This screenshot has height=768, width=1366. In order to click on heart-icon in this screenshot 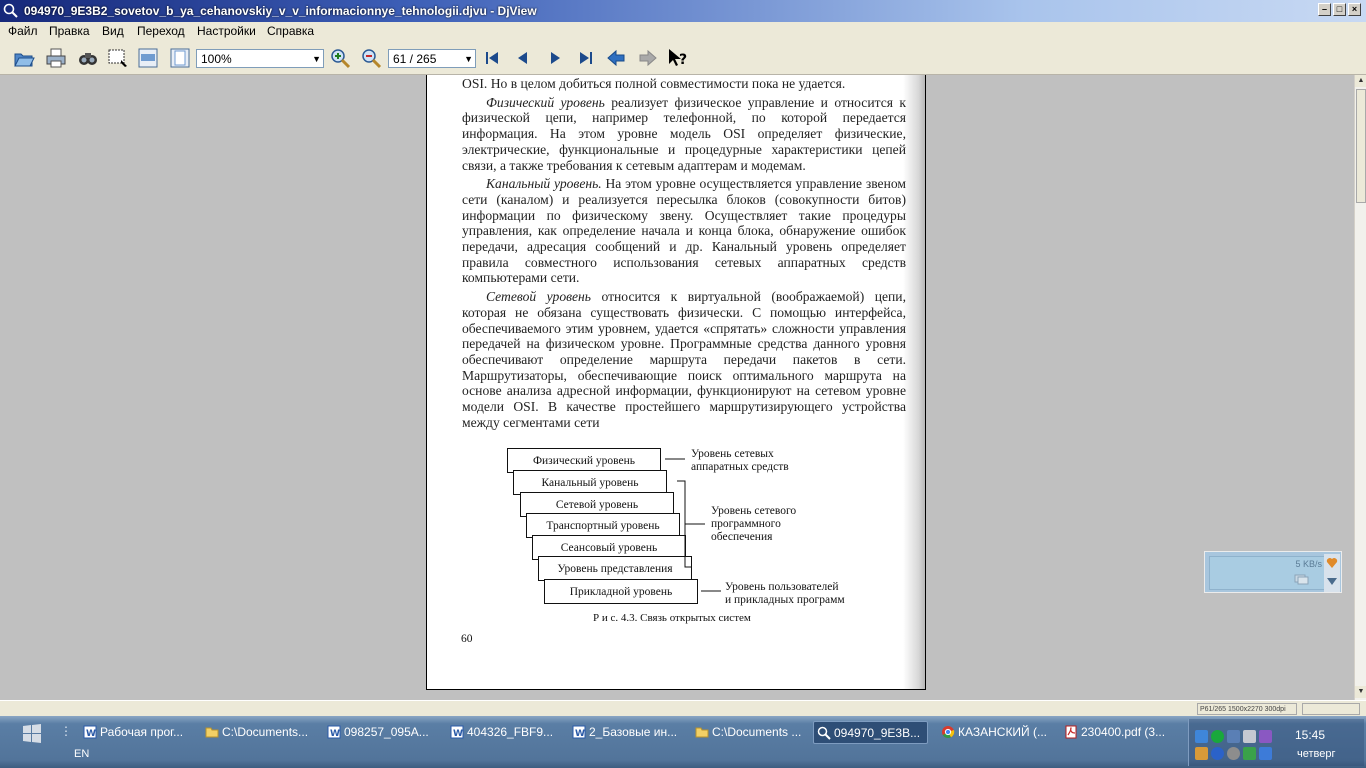, I will do `click(1332, 563)`.